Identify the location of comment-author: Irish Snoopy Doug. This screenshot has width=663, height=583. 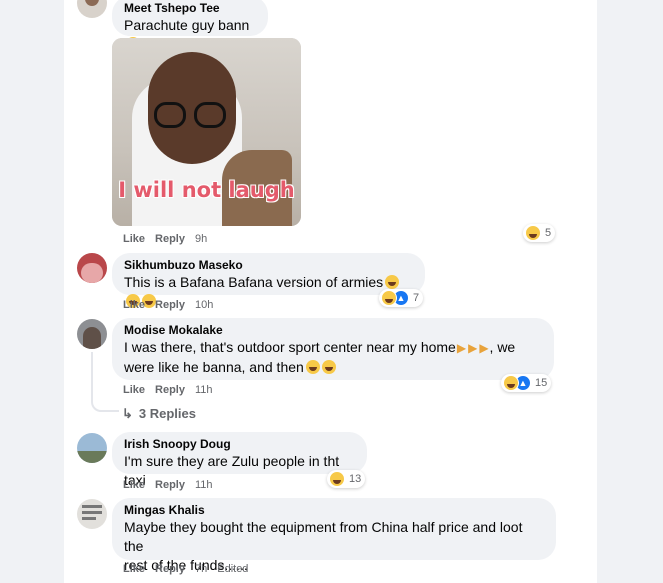
(239, 444).